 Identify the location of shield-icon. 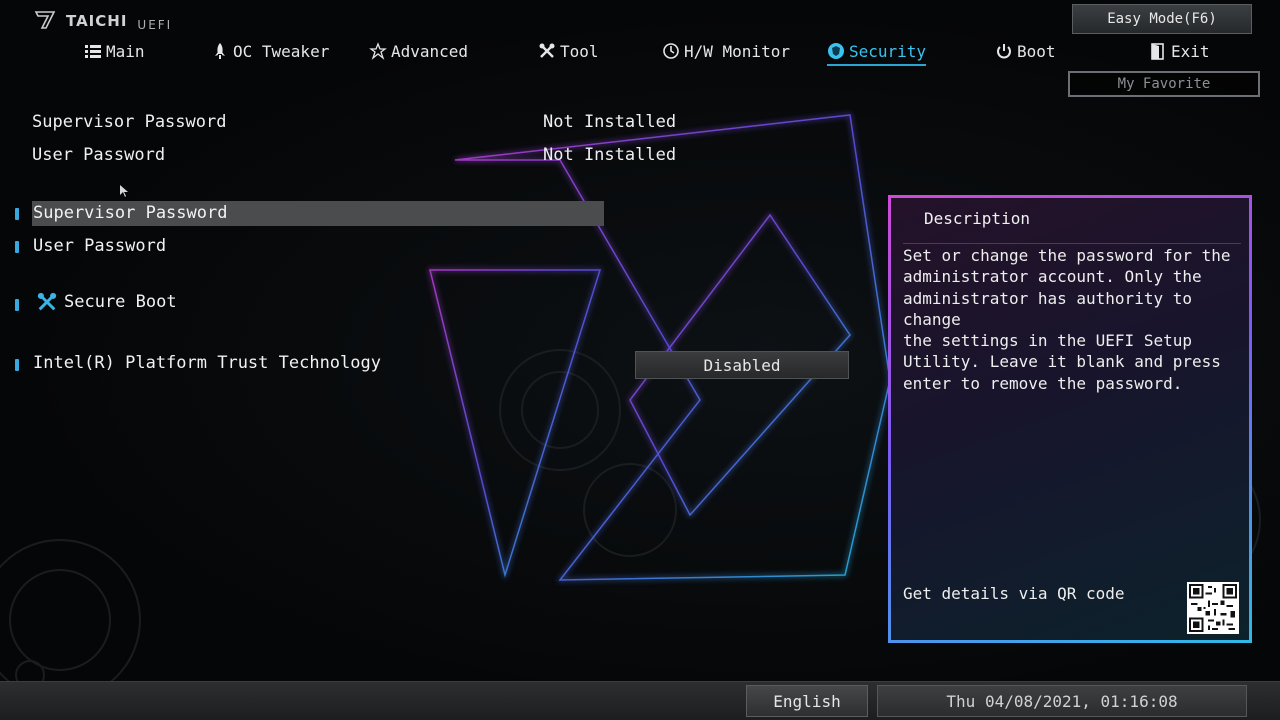
(836, 51).